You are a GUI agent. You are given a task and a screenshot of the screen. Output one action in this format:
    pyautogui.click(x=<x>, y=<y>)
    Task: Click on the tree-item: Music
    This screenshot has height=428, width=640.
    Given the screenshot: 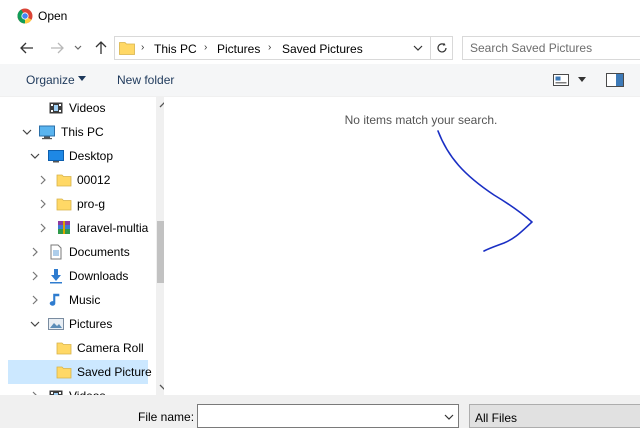 What is the action you would take?
    pyautogui.click(x=78, y=300)
    